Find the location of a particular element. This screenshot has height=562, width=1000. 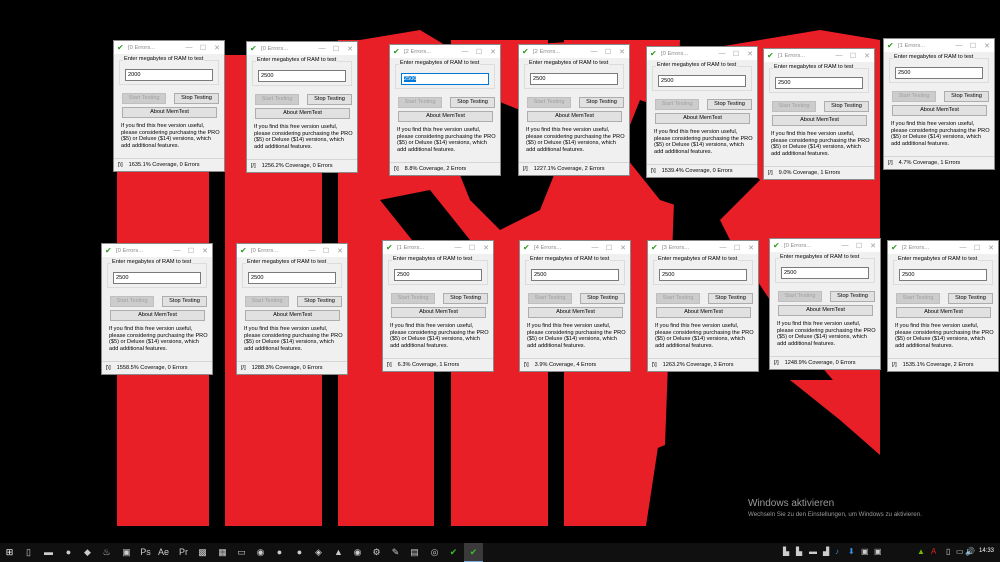

start-icon: ⊞ is located at coordinates (9, 552).